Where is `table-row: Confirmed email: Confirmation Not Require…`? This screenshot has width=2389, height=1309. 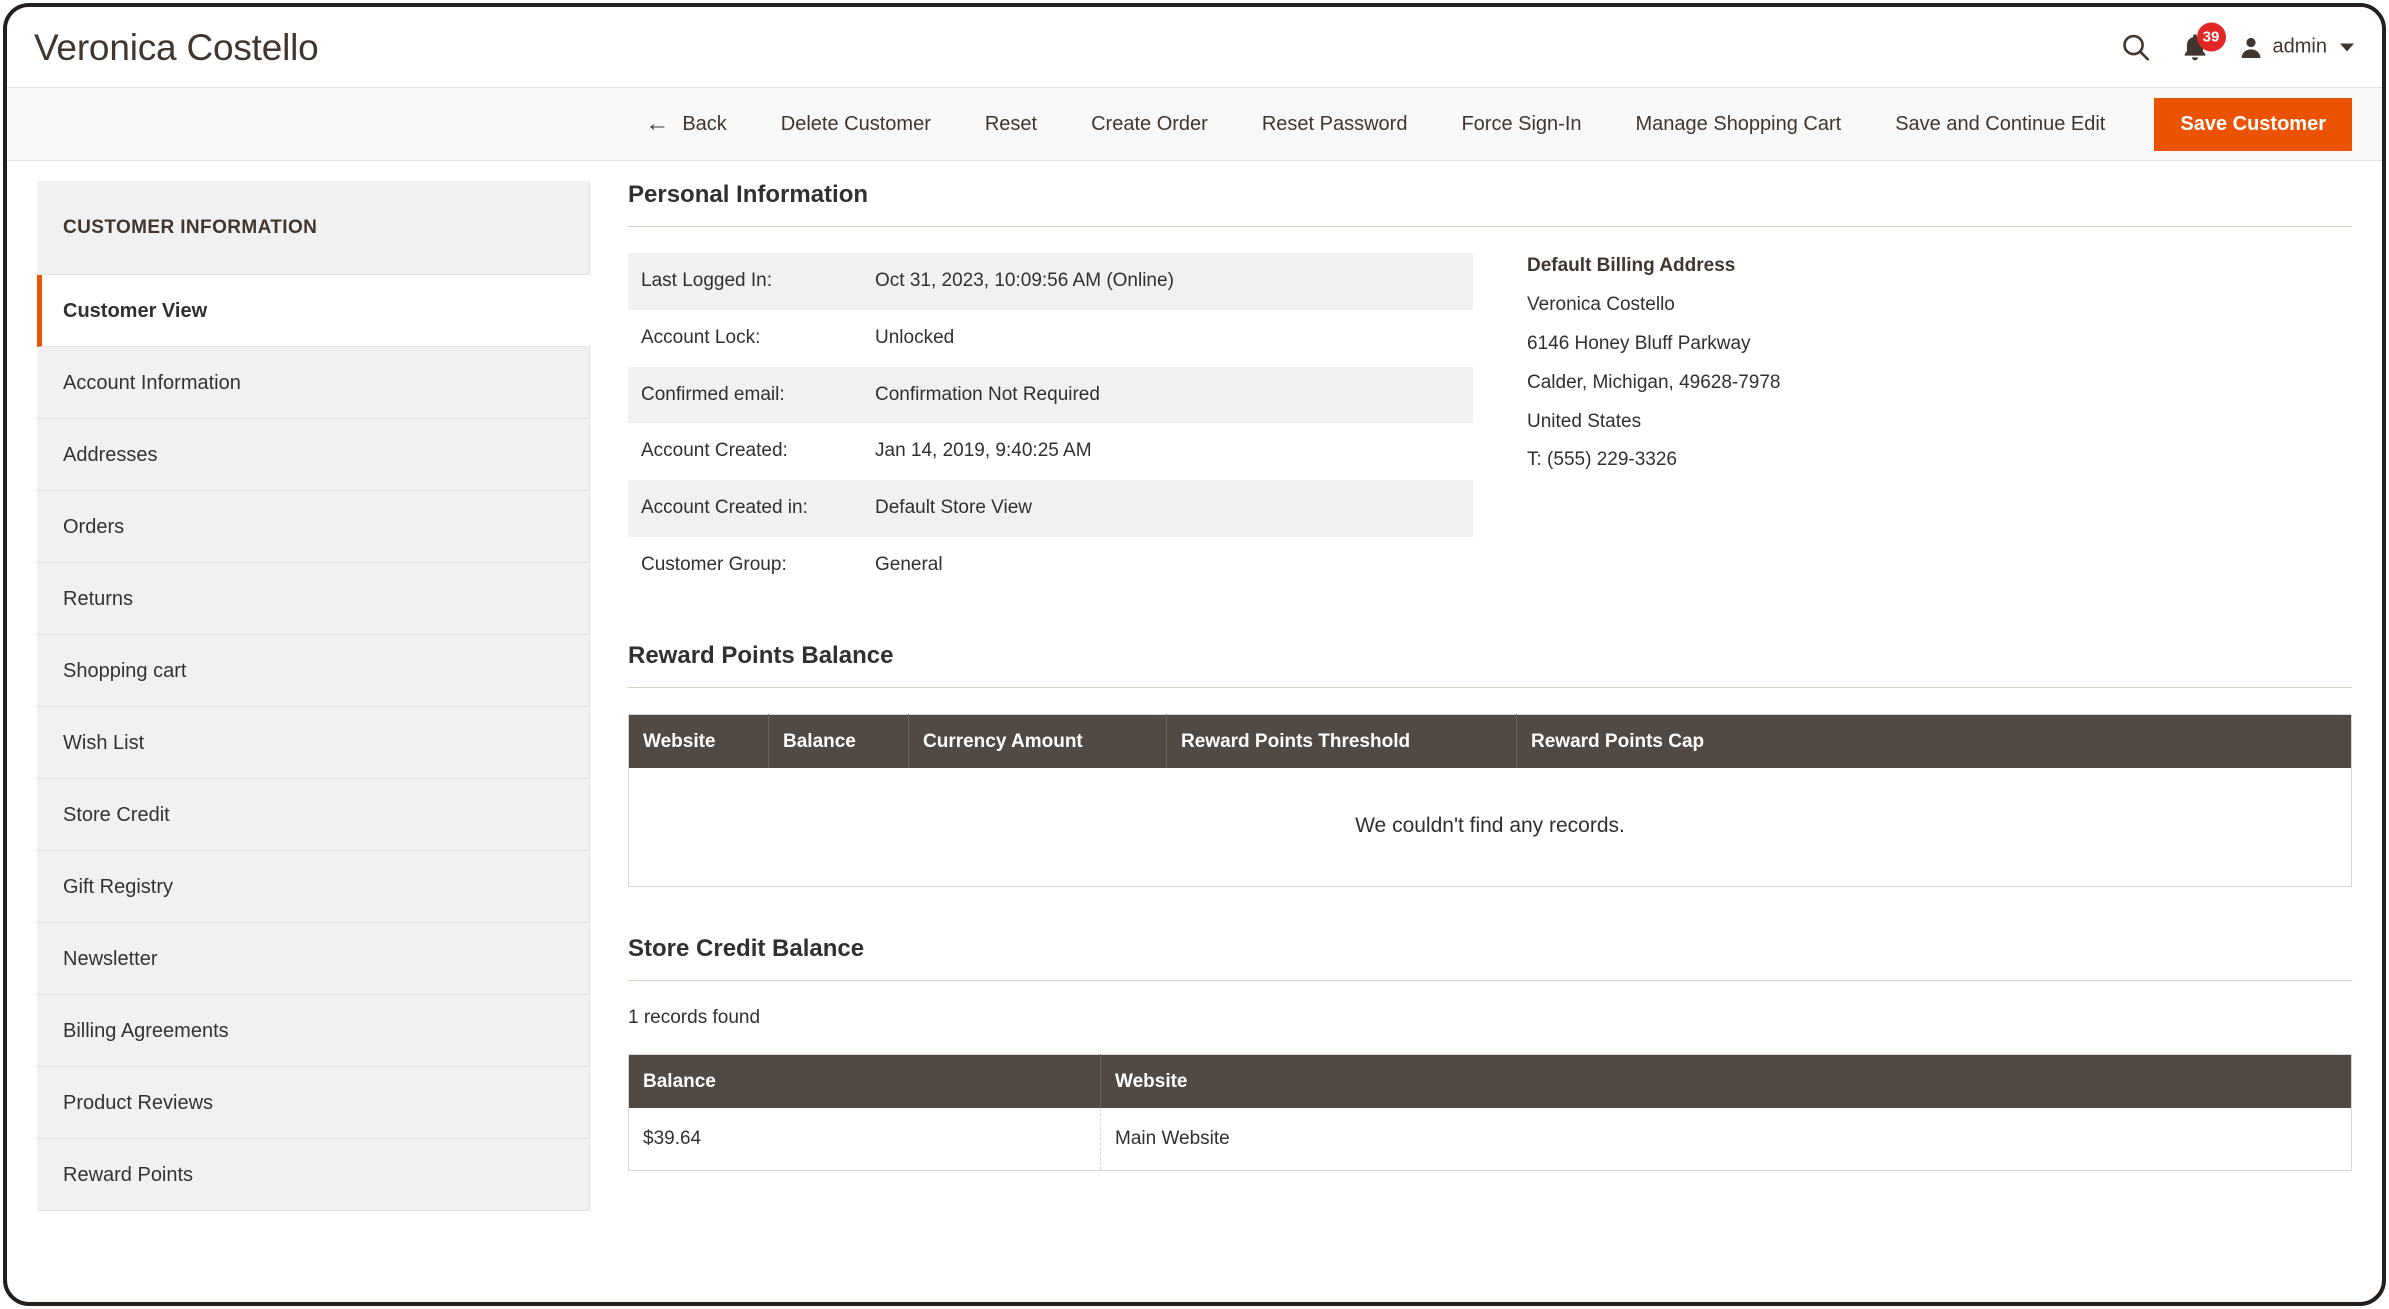
table-row: Confirmed email: Confirmation Not Require… is located at coordinates (1050, 395).